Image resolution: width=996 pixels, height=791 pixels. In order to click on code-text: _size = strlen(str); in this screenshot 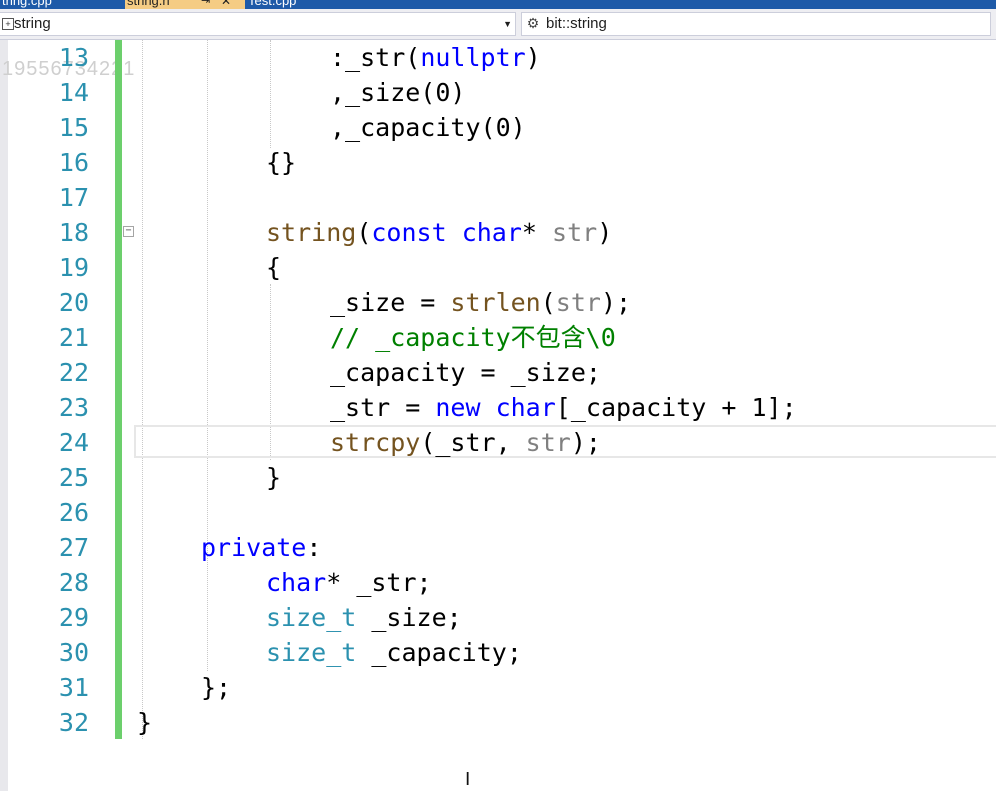, I will do `click(480, 302)`.